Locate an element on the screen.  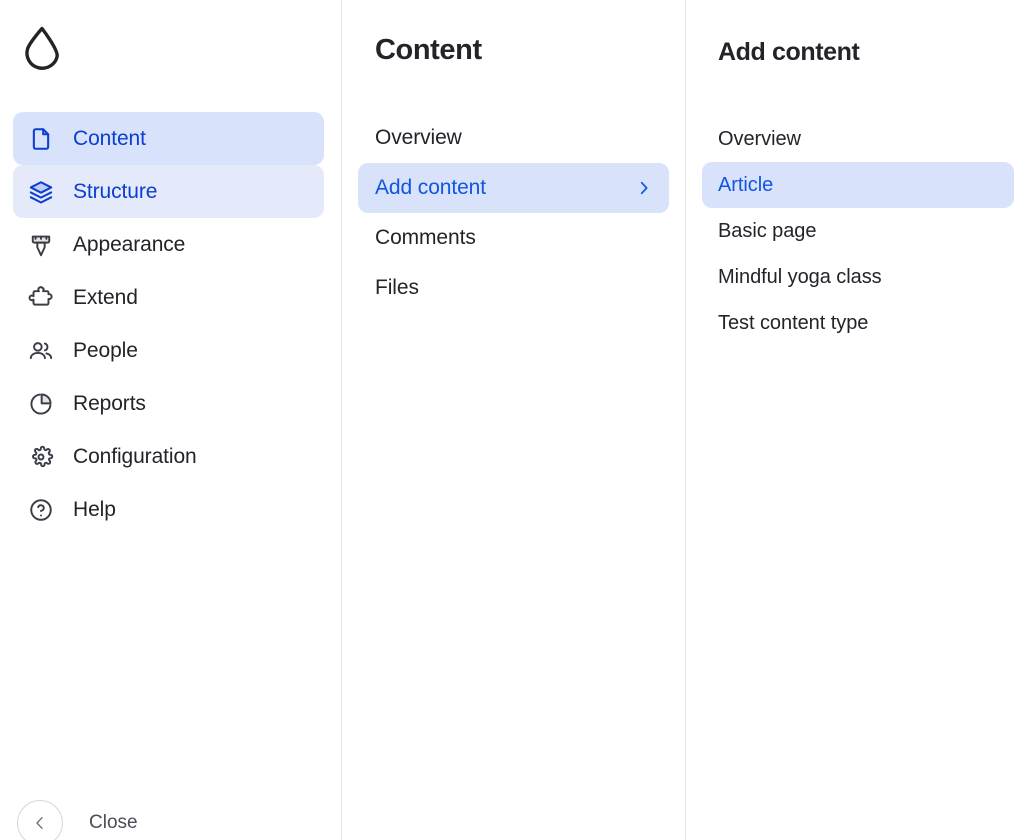
panel-item-files: Files is located at coordinates (513, 288).